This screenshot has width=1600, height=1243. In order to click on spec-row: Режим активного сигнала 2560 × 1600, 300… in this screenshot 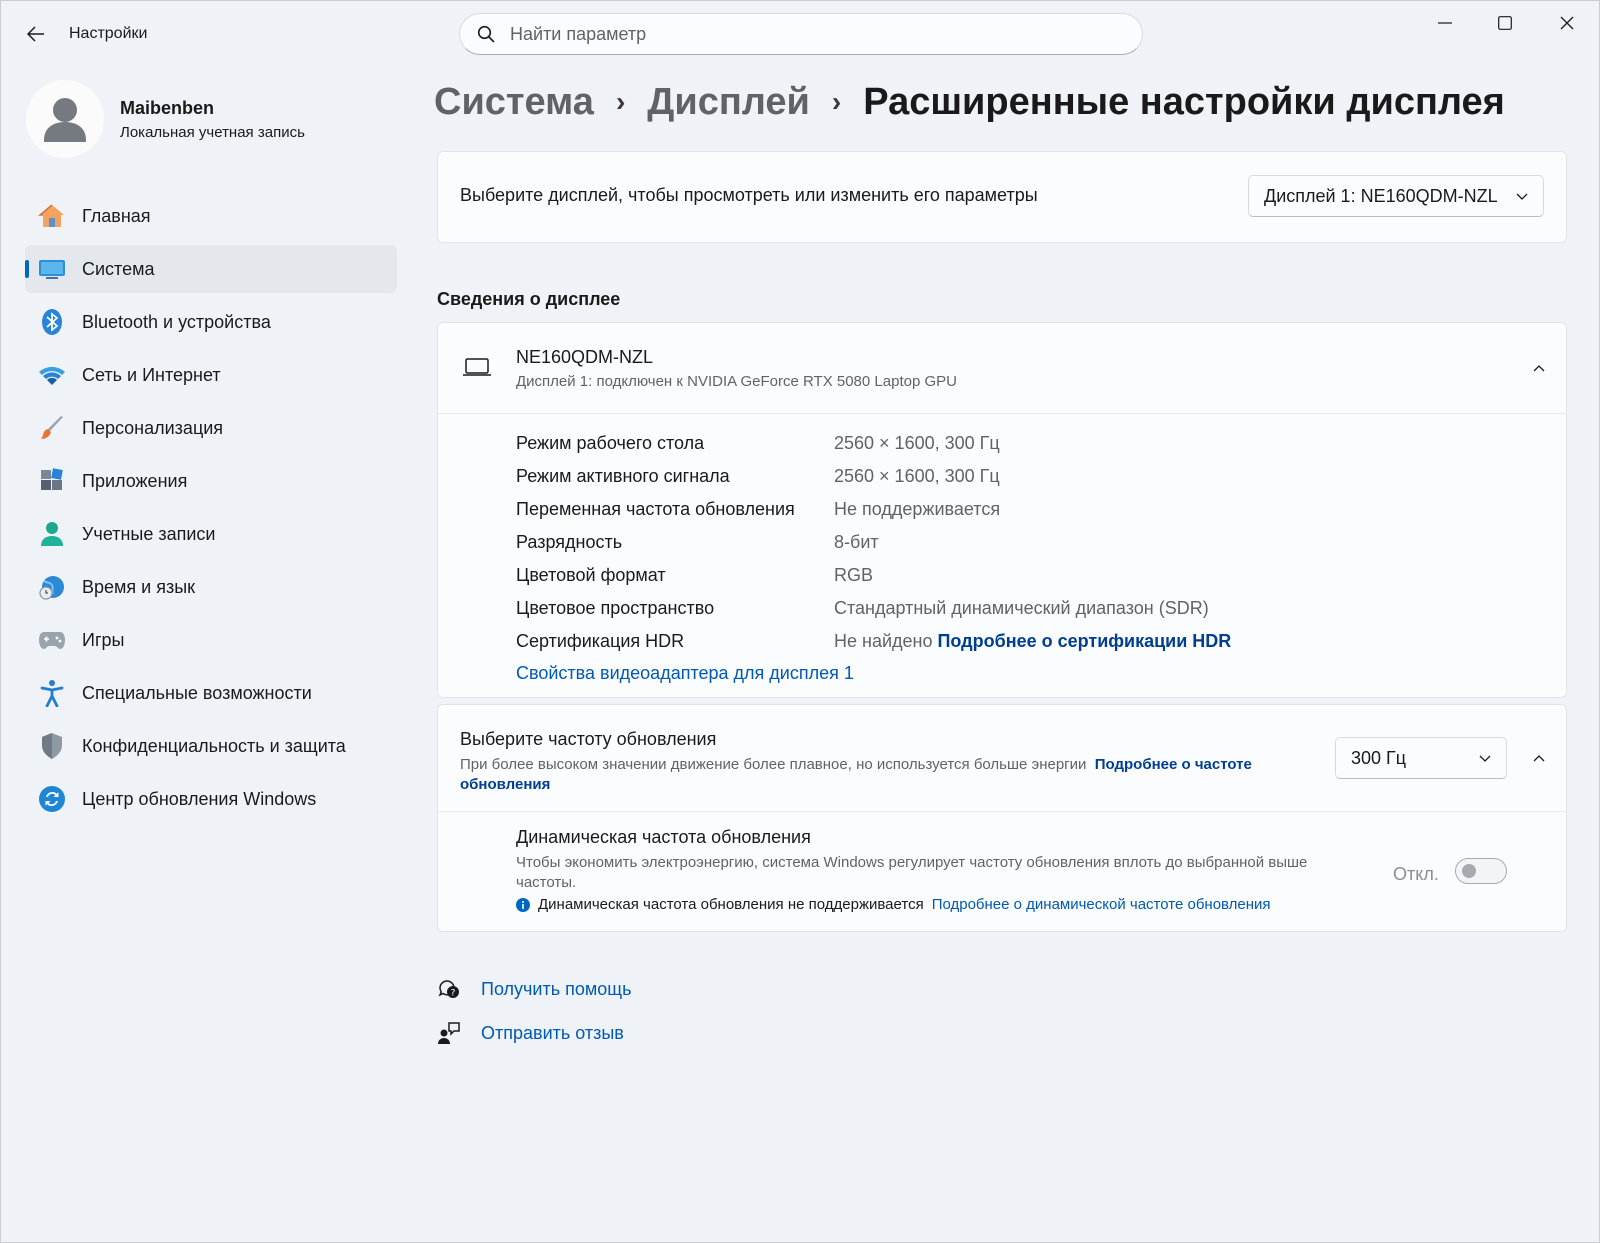, I will do `click(758, 476)`.